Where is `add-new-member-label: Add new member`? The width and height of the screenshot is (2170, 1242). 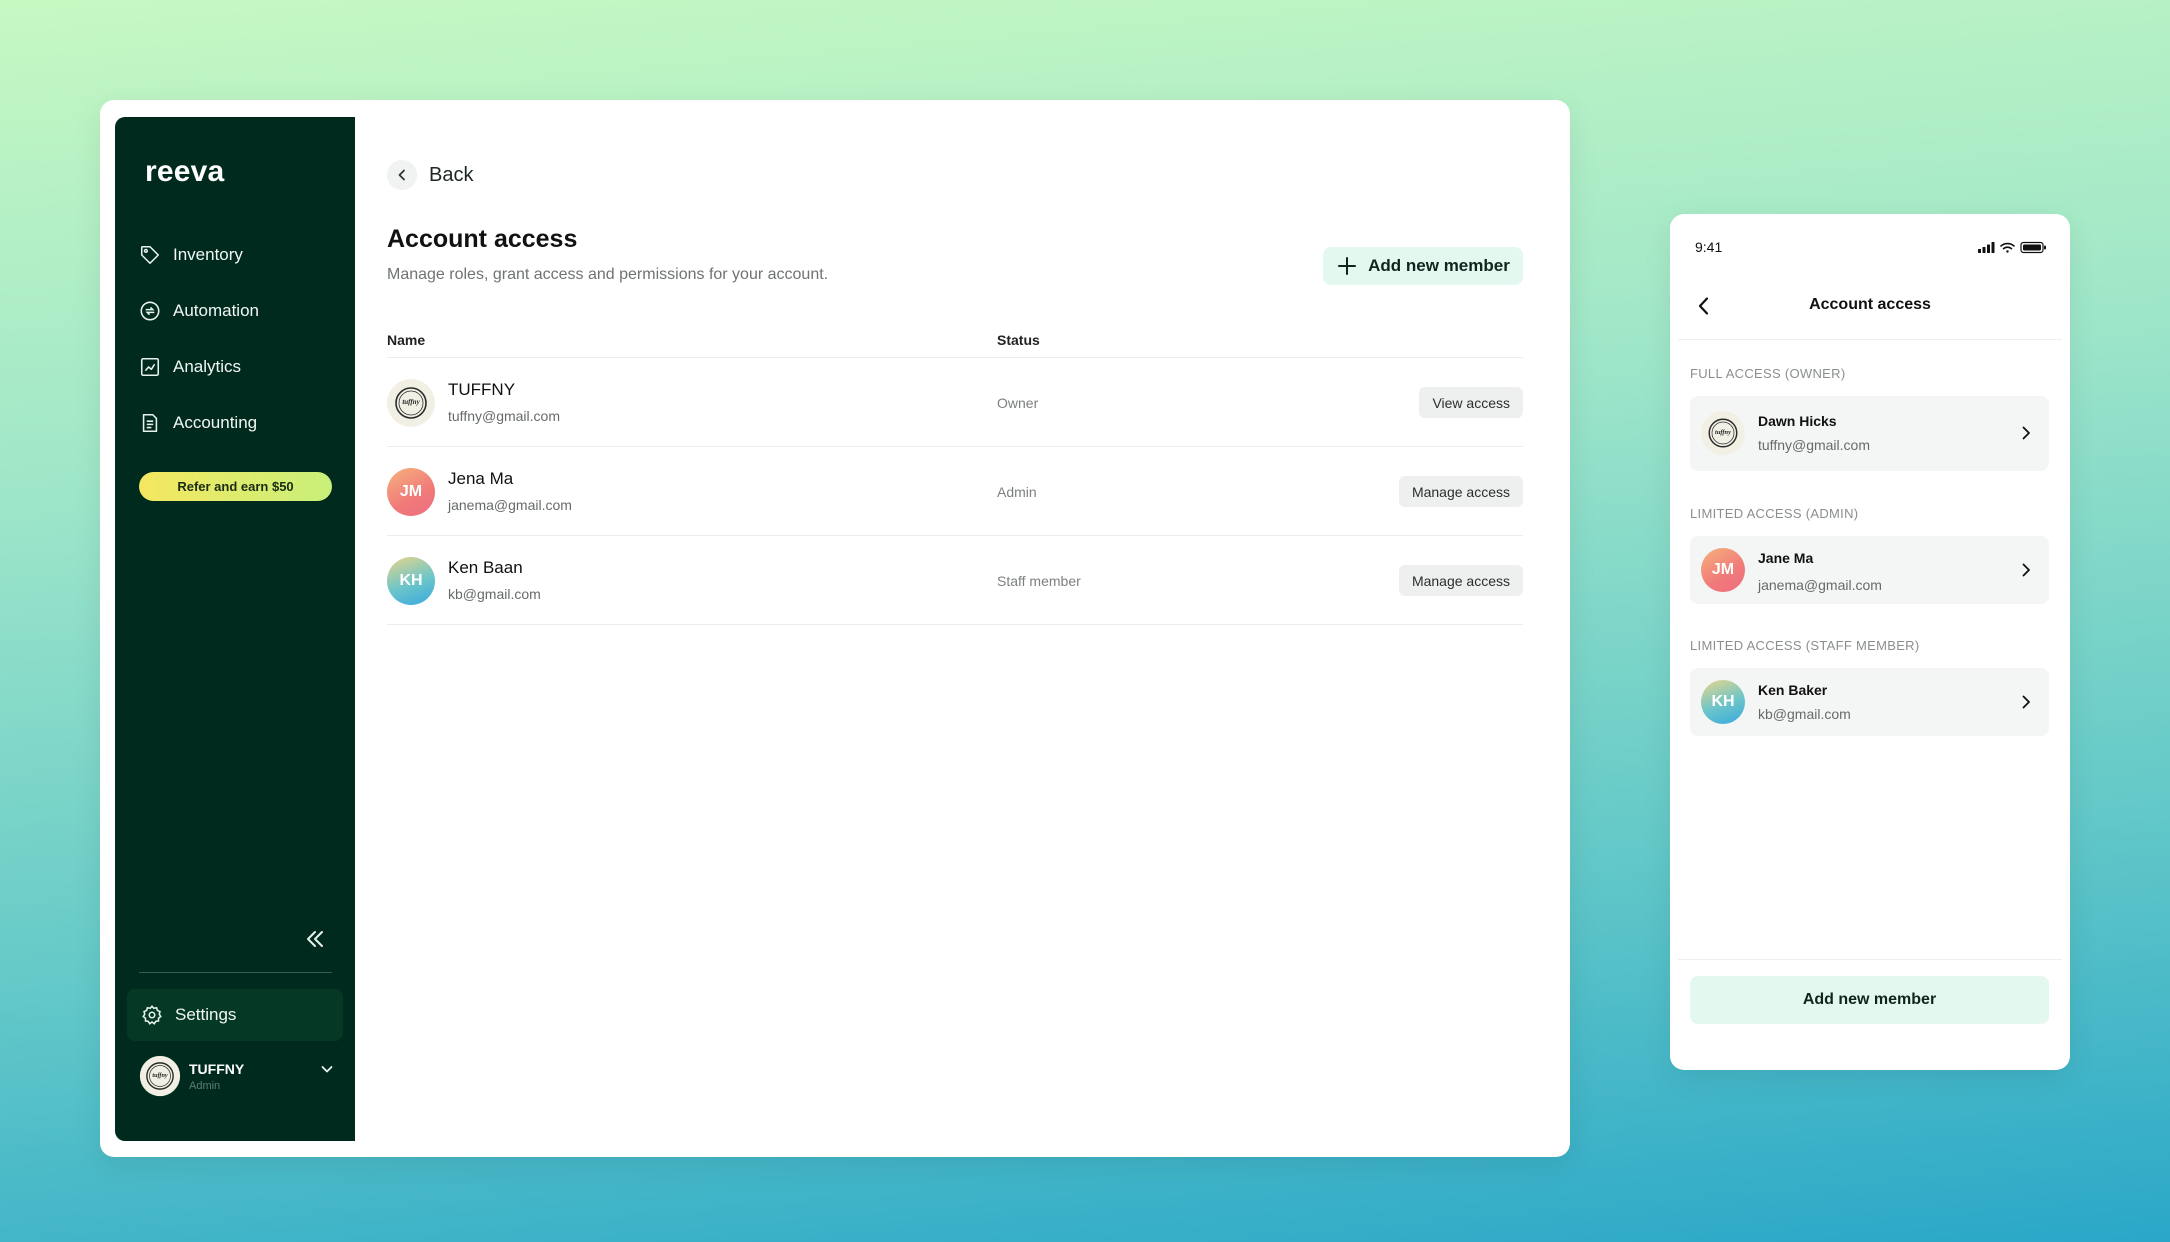 add-new-member-label: Add new member is located at coordinates (1439, 265).